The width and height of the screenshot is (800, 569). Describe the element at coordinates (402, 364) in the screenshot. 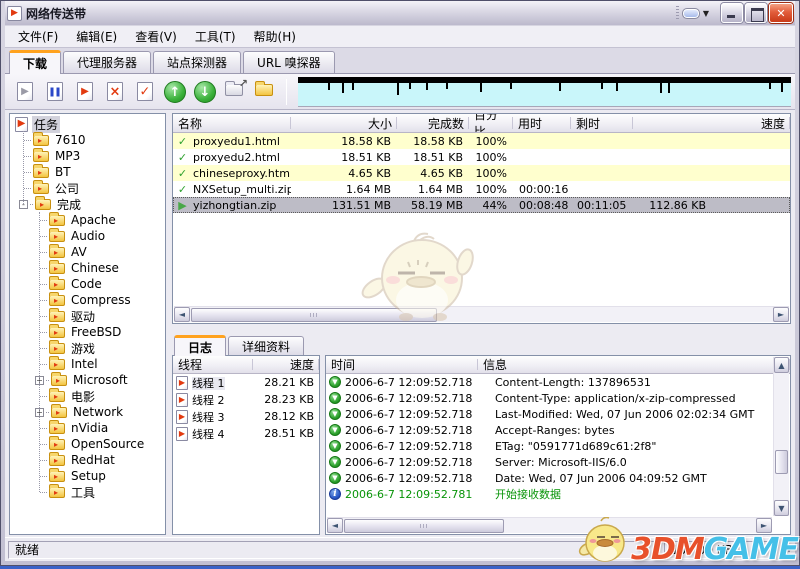

I see `time-column-header: 时间` at that location.